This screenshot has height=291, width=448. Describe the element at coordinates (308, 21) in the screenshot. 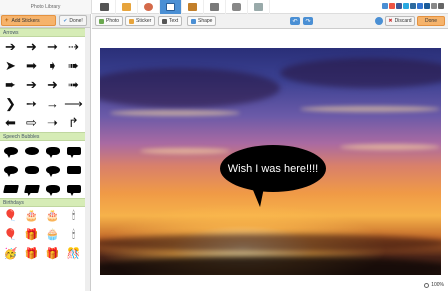

I see `redo-icon: ↷` at that location.